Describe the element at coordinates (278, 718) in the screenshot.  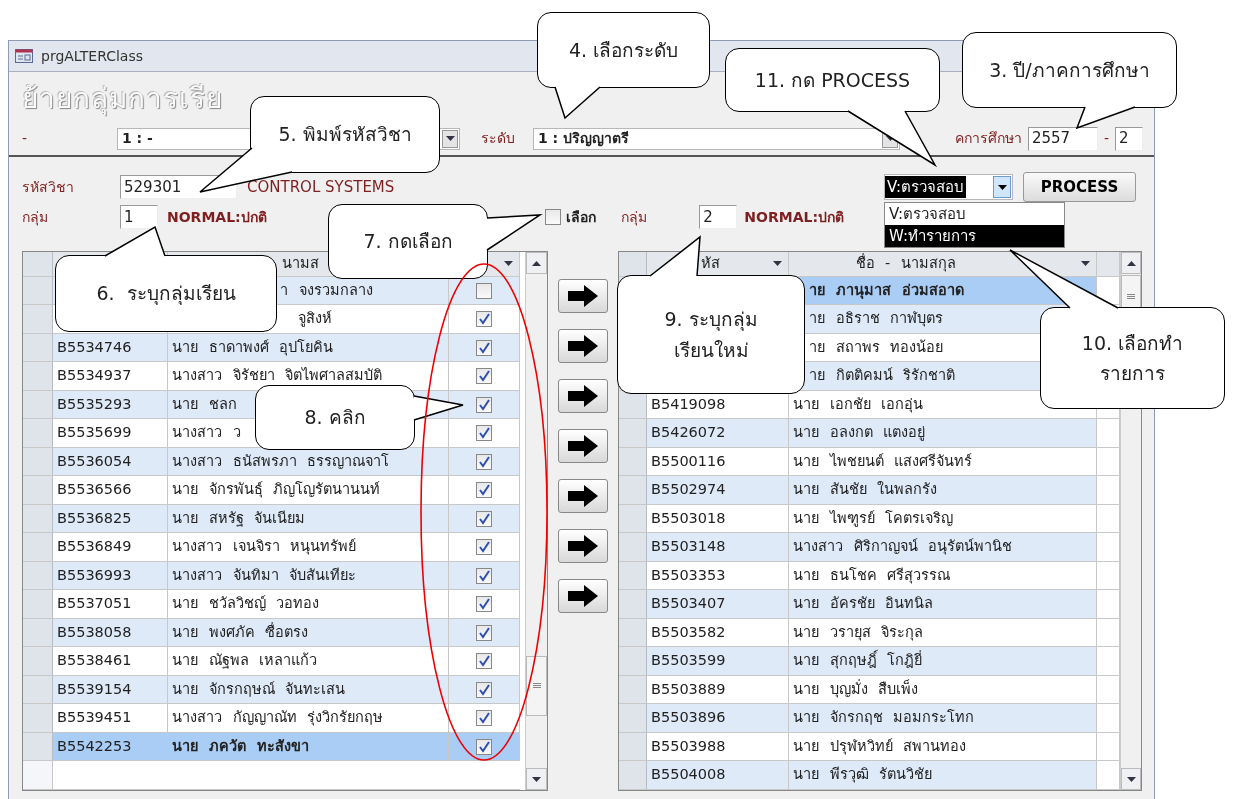
I see `table-cell-text: นางสาว กัญญาณัท รุ่งวิกรัยกฤษ` at that location.